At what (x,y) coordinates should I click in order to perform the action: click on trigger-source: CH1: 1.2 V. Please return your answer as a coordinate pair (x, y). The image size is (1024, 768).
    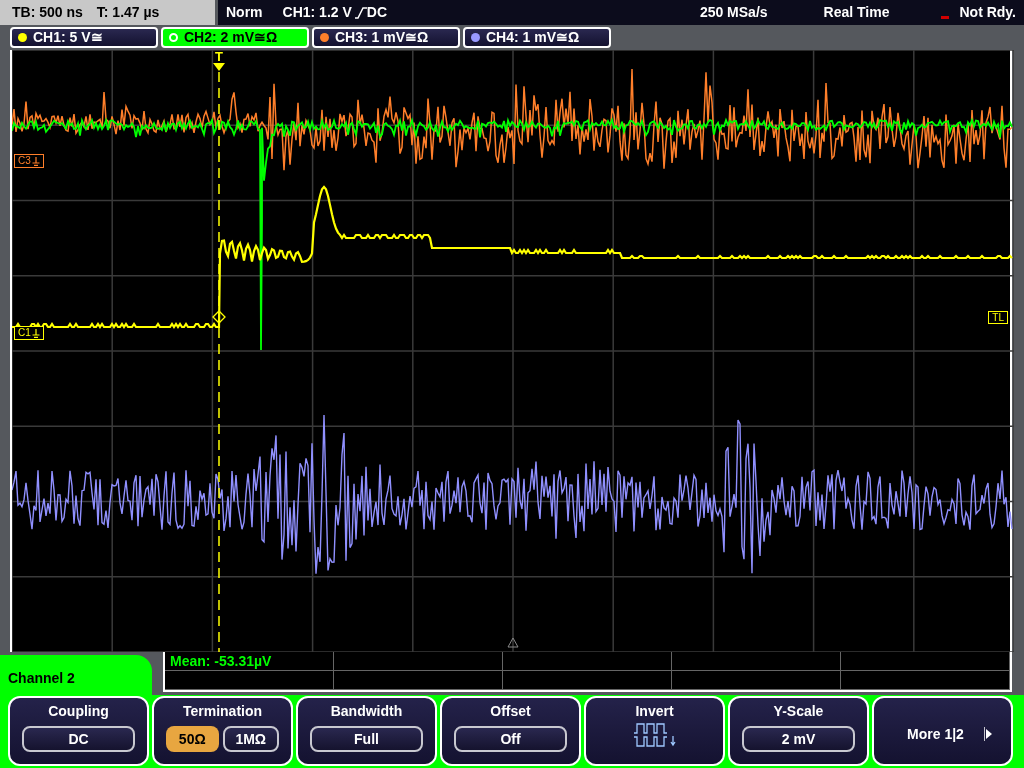
    Looking at the image, I should click on (317, 12).